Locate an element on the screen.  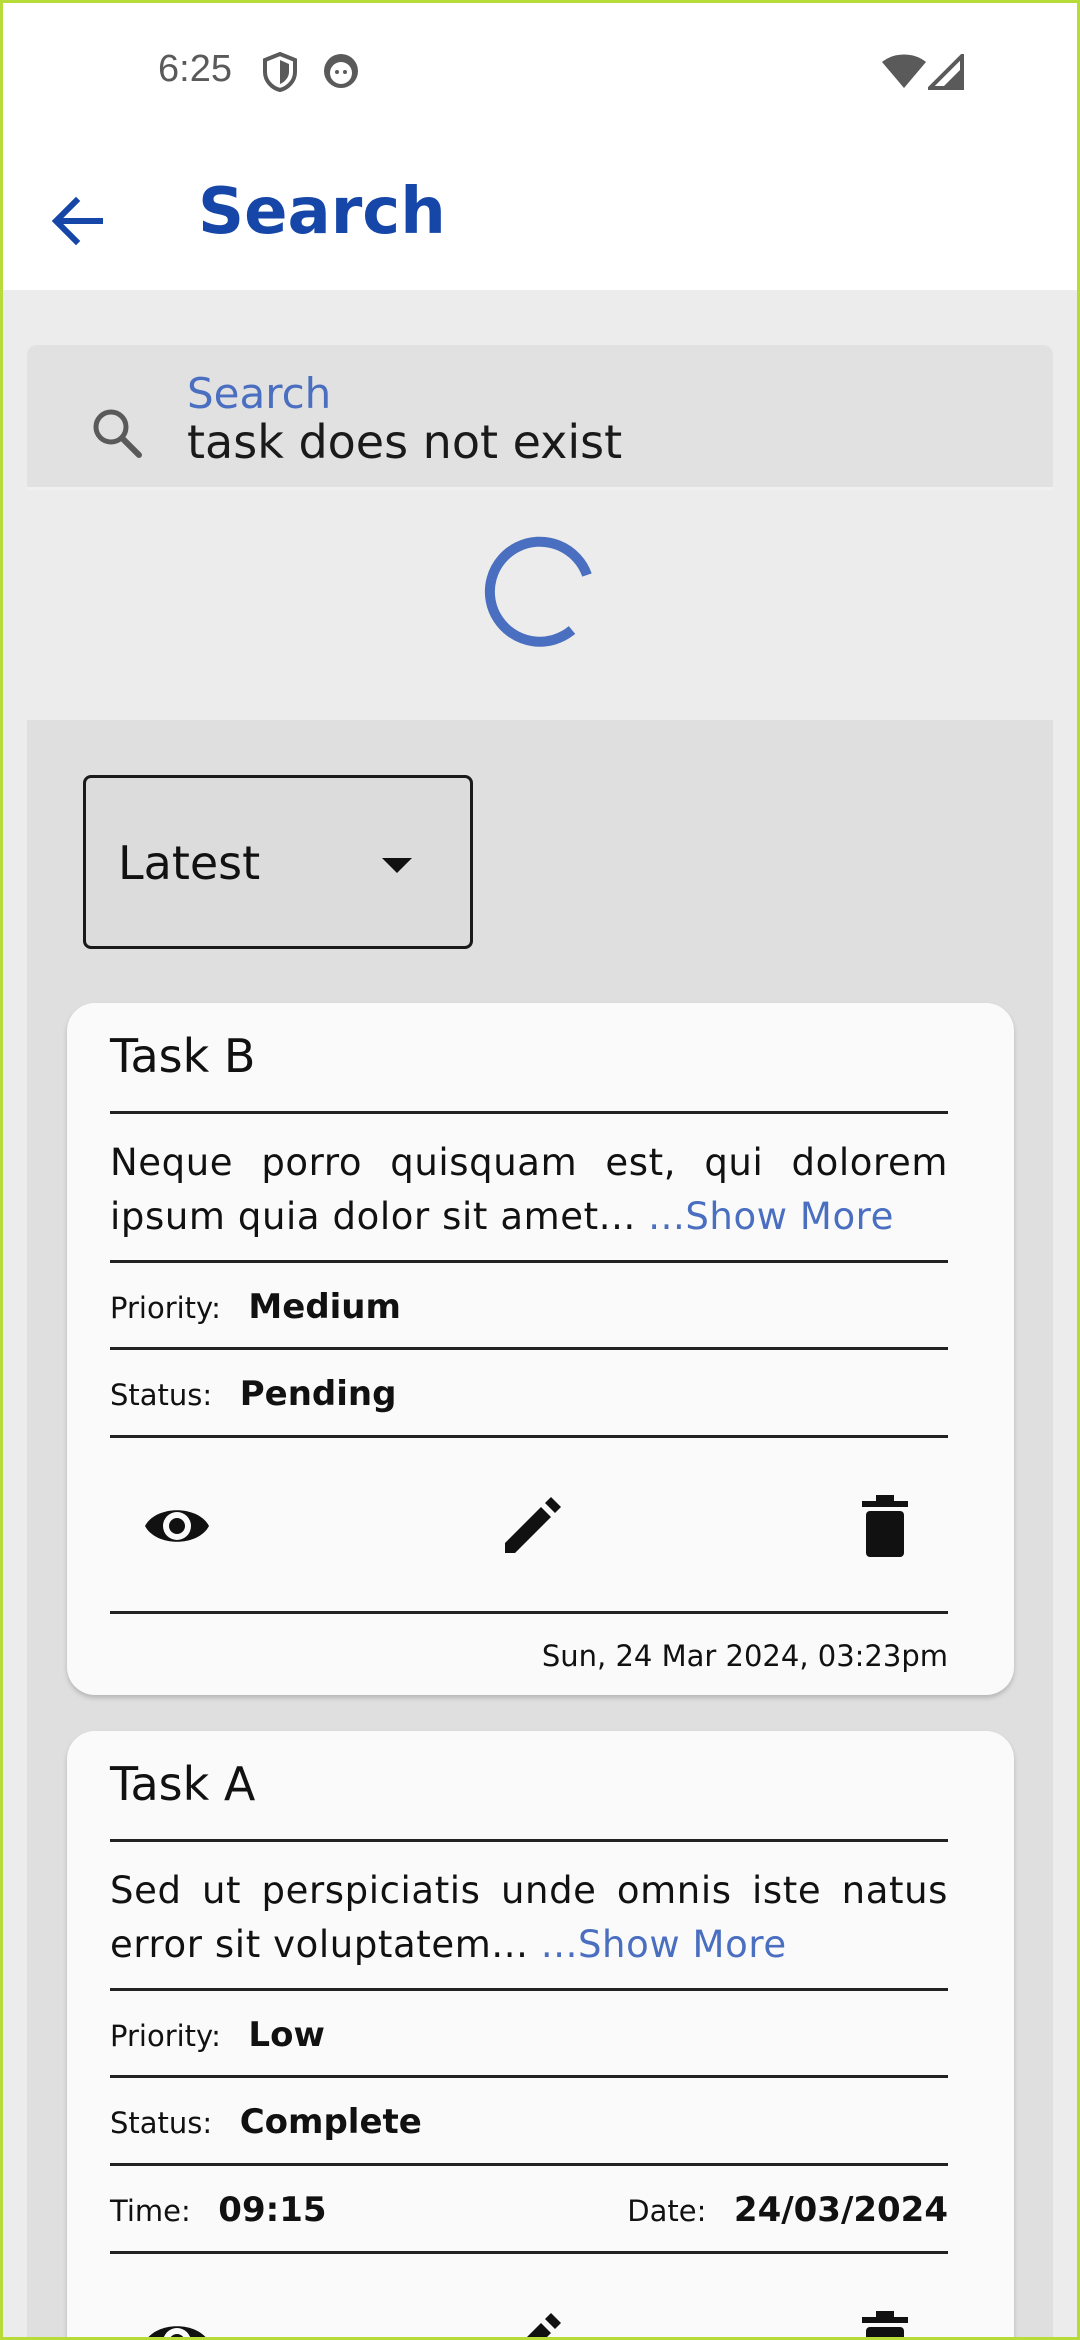
app-bar: Search is located at coordinates (540, 217).